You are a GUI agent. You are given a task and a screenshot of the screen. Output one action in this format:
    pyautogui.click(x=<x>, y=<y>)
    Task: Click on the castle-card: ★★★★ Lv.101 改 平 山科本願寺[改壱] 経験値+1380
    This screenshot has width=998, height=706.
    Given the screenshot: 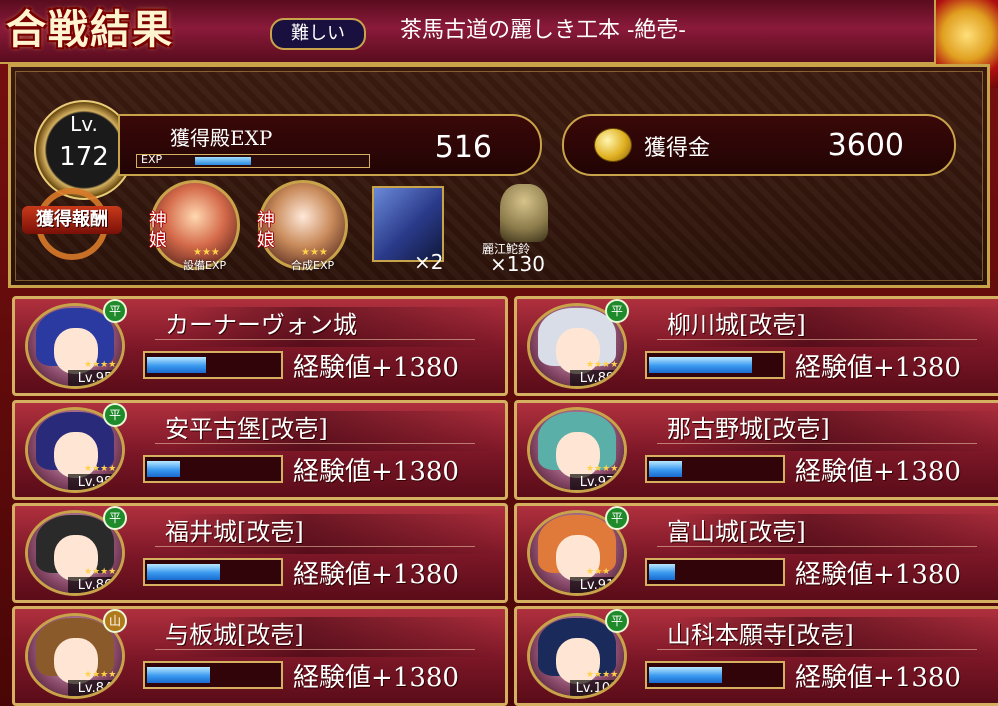 What is the action you would take?
    pyautogui.click(x=756, y=656)
    